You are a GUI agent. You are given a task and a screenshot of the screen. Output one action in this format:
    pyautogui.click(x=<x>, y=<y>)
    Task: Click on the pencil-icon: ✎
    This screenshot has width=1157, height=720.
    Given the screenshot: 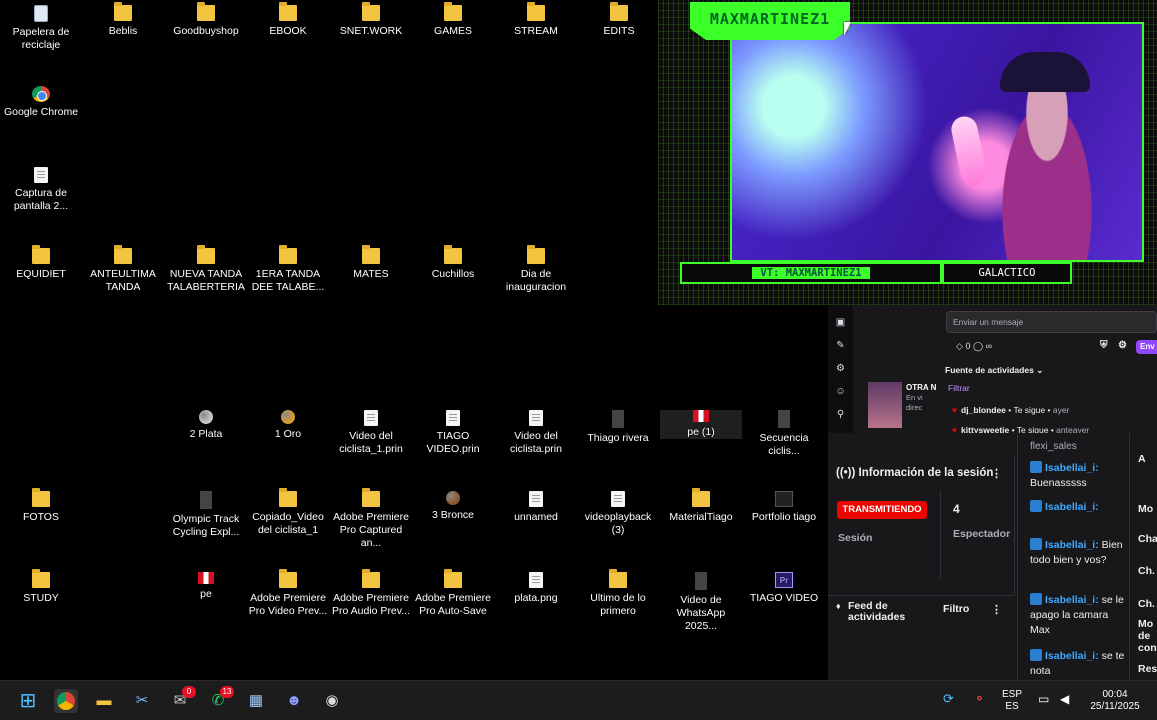 What is the action you would take?
    pyautogui.click(x=840, y=345)
    